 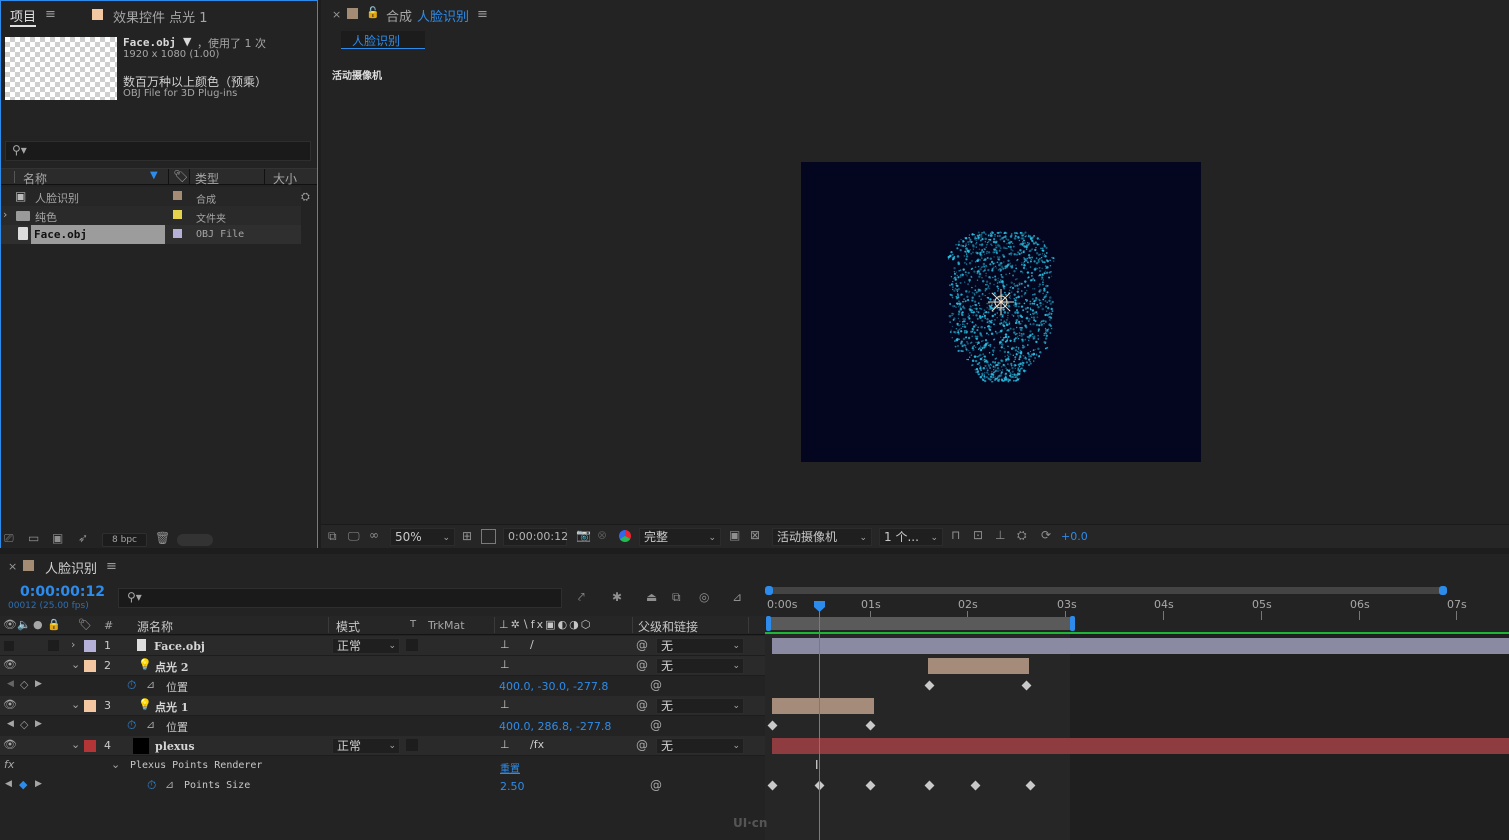 What do you see at coordinates (532, 644) in the screenshot?
I see `quality-switch-icon: ∕` at bounding box center [532, 644].